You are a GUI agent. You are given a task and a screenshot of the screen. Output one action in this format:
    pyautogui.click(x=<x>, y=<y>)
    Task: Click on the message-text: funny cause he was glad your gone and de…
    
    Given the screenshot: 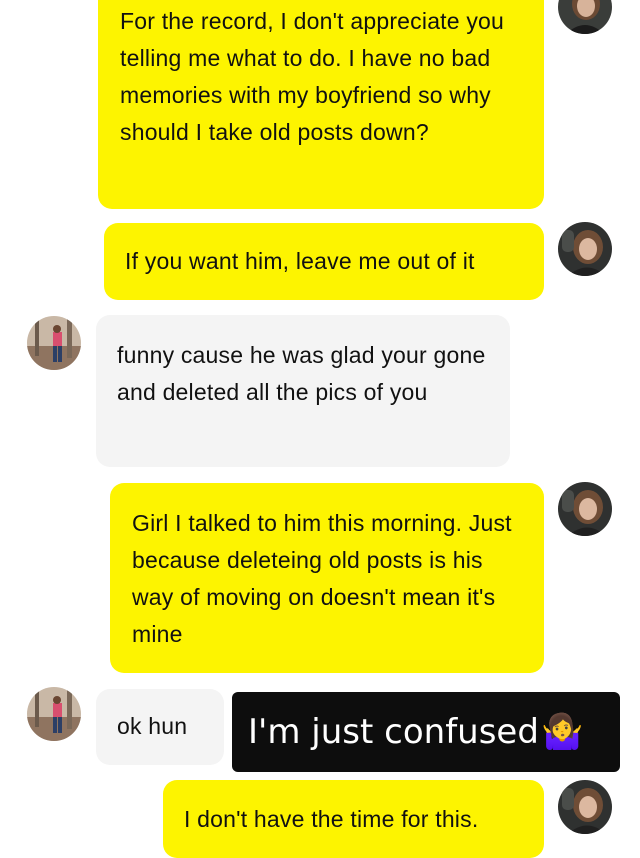 What is the action you would take?
    pyautogui.click(x=301, y=373)
    